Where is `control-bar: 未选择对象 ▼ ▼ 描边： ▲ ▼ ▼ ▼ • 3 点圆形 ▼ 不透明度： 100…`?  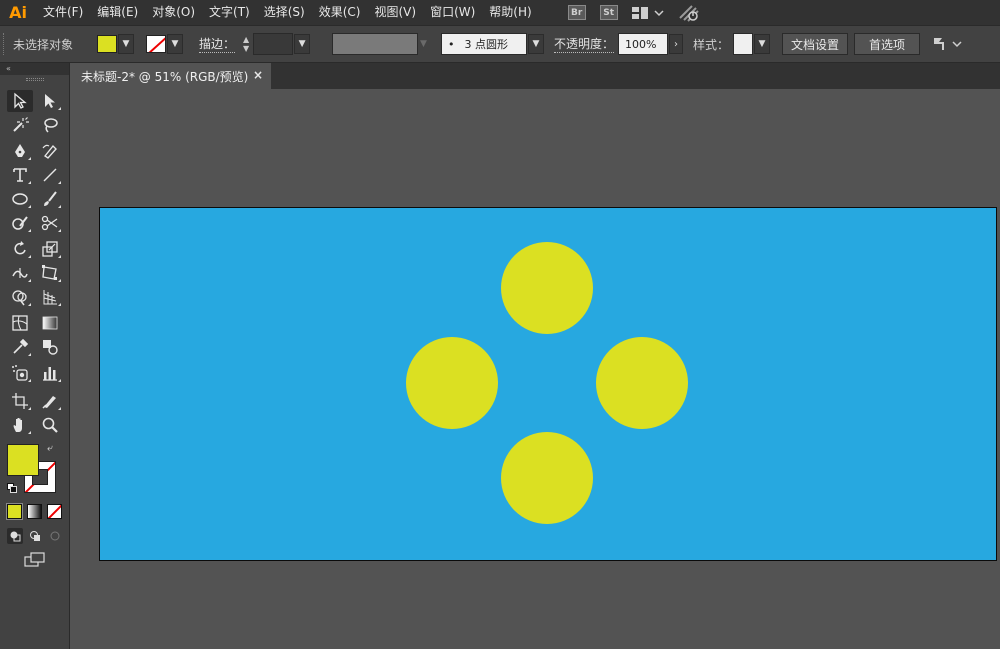
control-bar: 未选择对象 ▼ ▼ 描边： ▲ ▼ ▼ ▼ • 3 点圆形 ▼ 不透明度： 100… is located at coordinates (500, 44).